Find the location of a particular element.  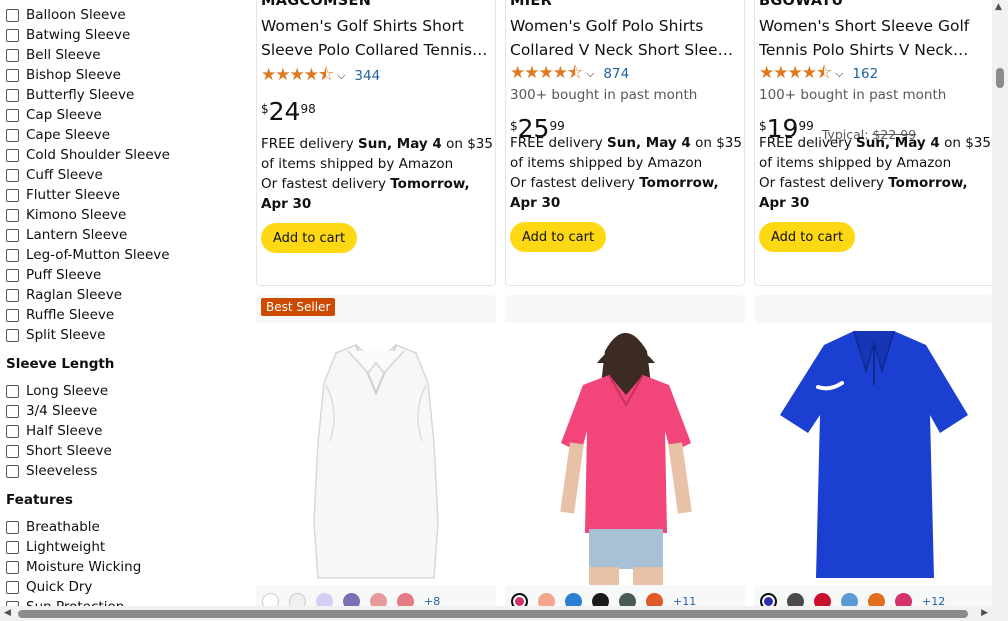

filter-option: Butterfly Sleeve is located at coordinates (70, 95).